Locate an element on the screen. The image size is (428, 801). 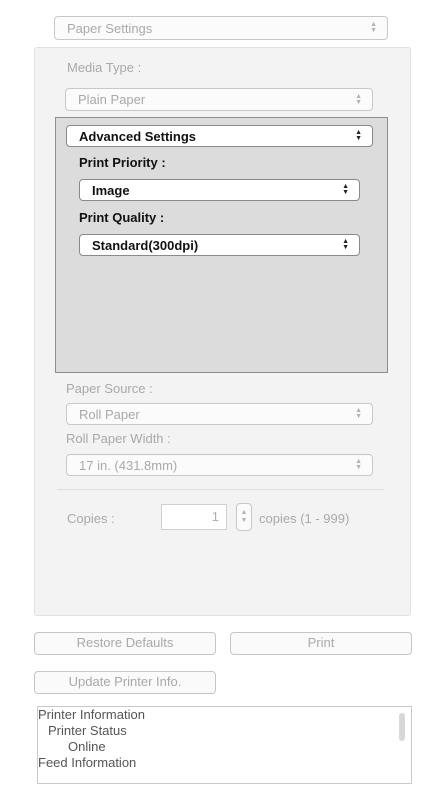
paper-source-value: Roll Paper is located at coordinates (109, 414).